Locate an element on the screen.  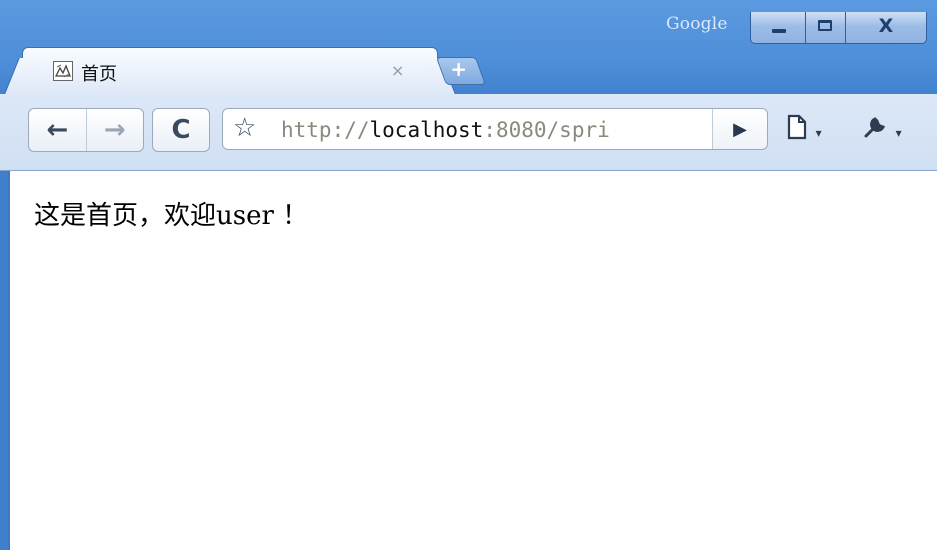
back-button: ← is located at coordinates (58, 130).